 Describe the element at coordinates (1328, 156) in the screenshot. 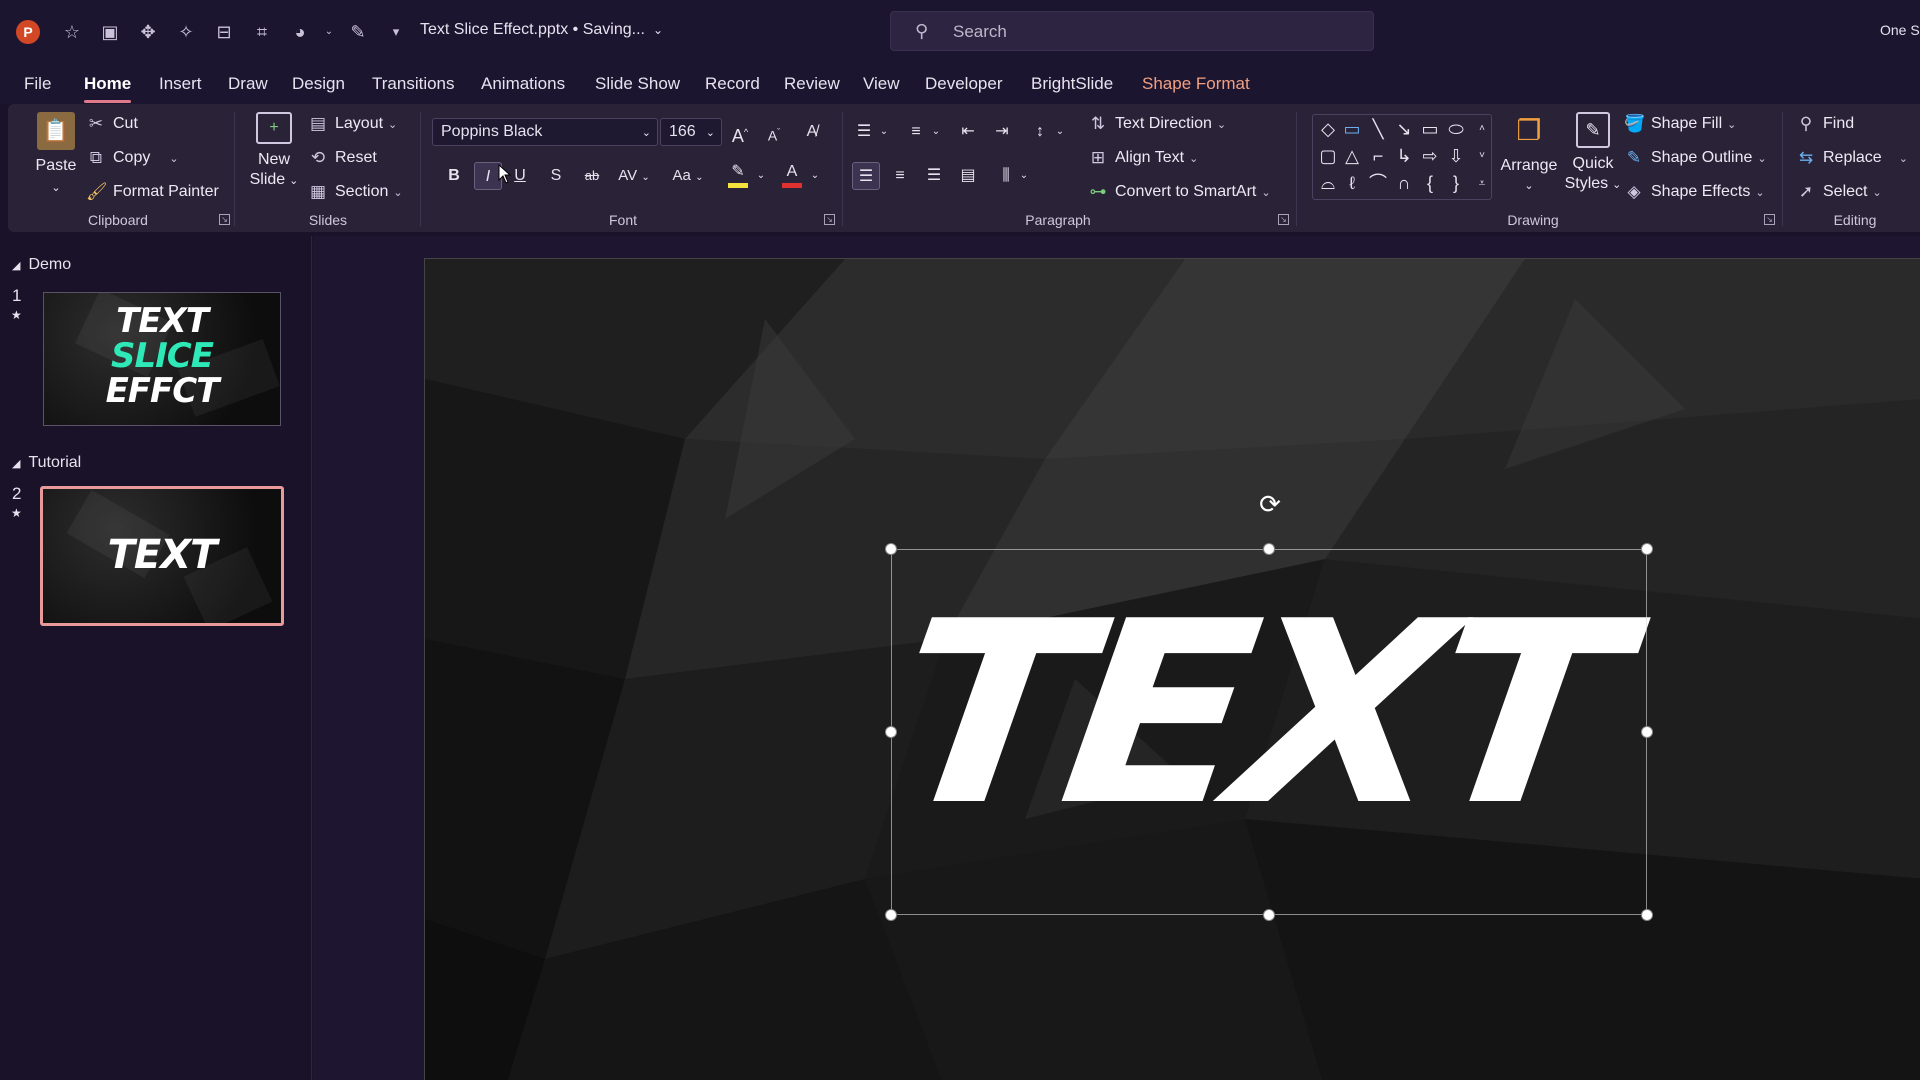

I see `rounded-rect-shape-icon: ▢` at that location.